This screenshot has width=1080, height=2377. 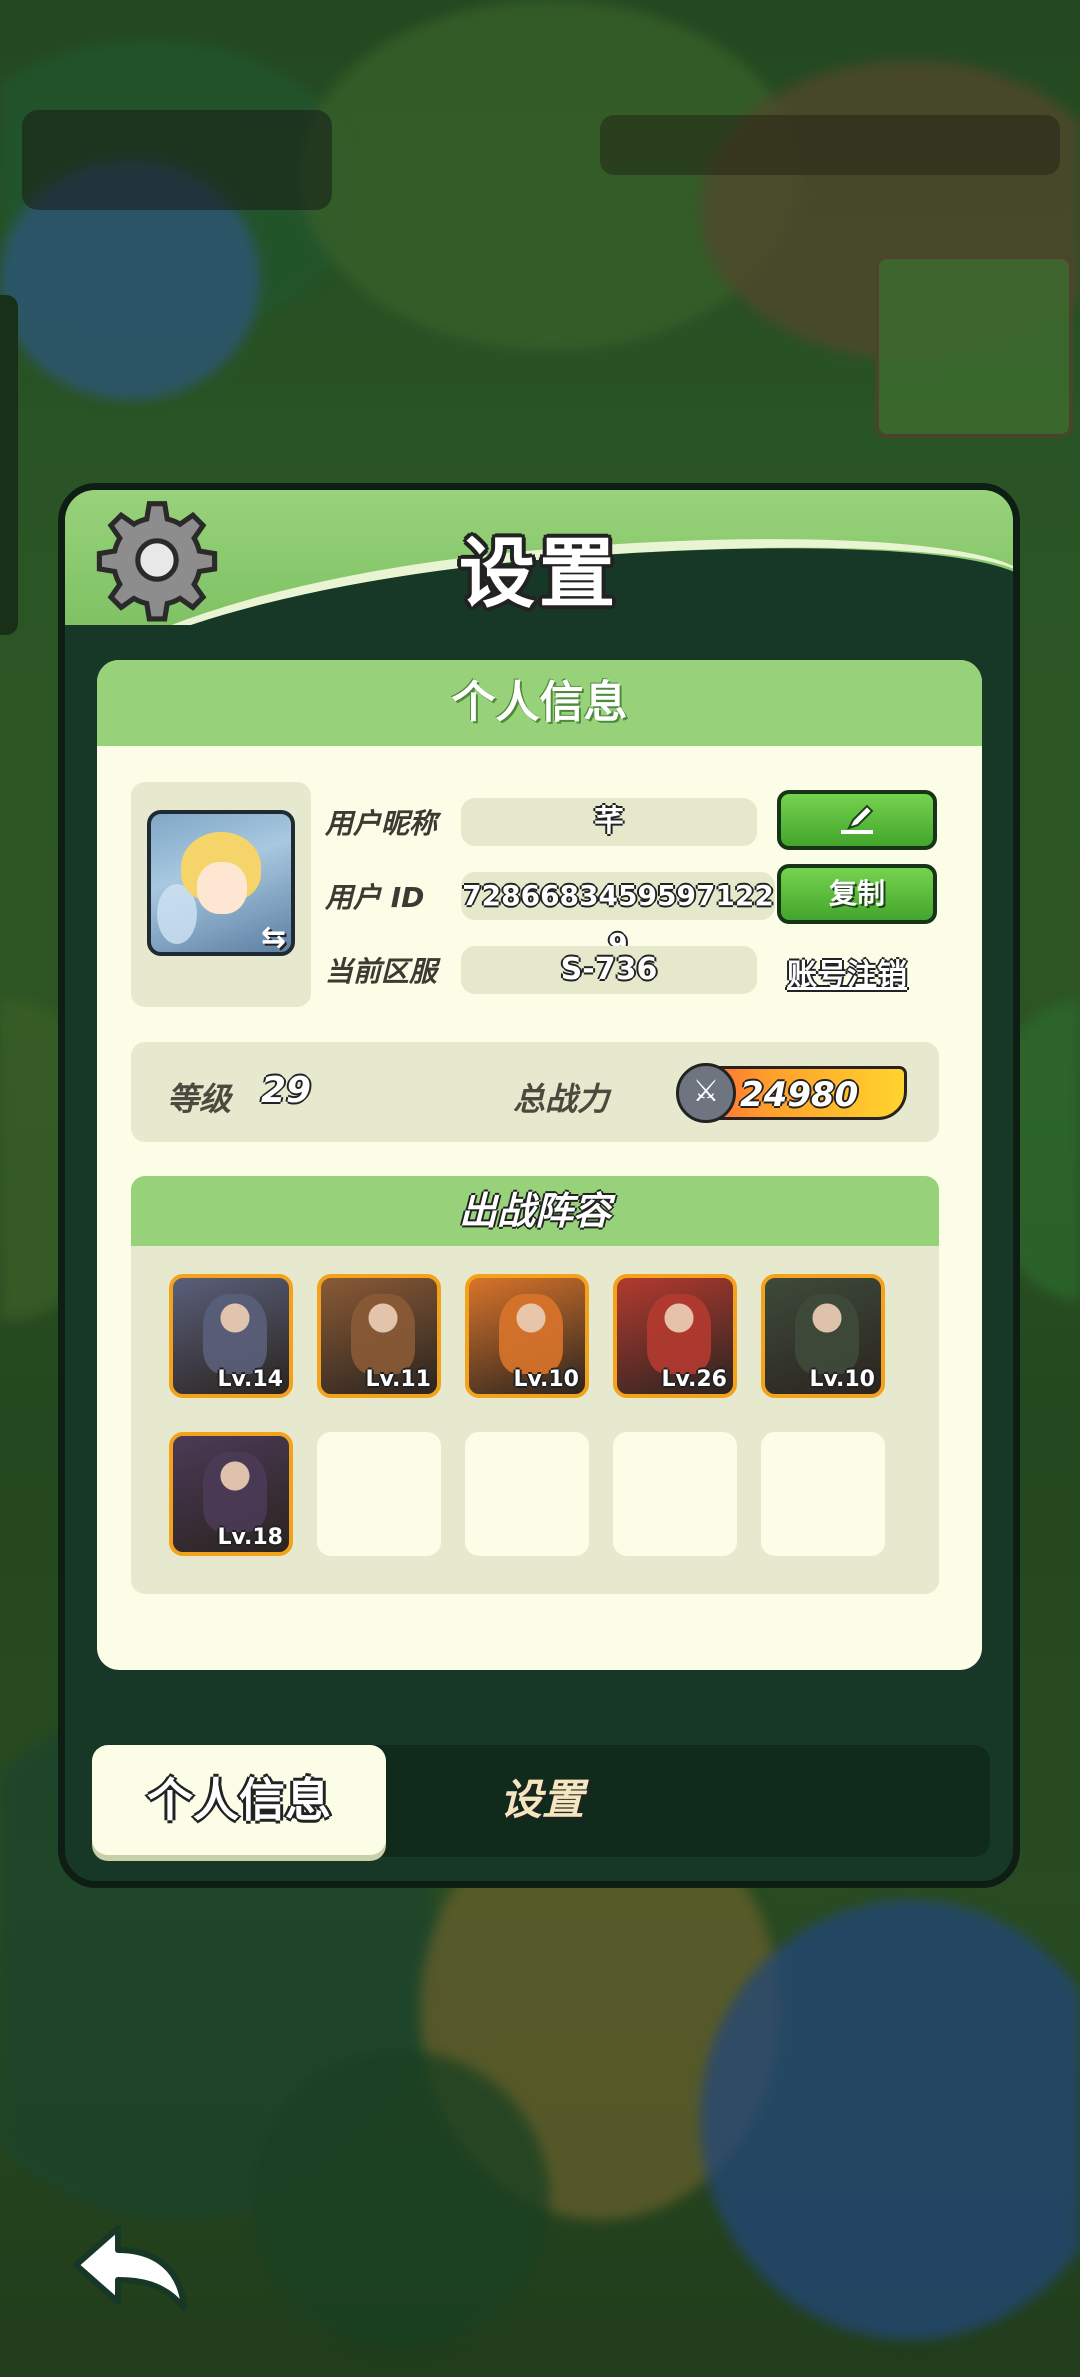 What do you see at coordinates (857, 894) in the screenshot?
I see `copy-button: 复制` at bounding box center [857, 894].